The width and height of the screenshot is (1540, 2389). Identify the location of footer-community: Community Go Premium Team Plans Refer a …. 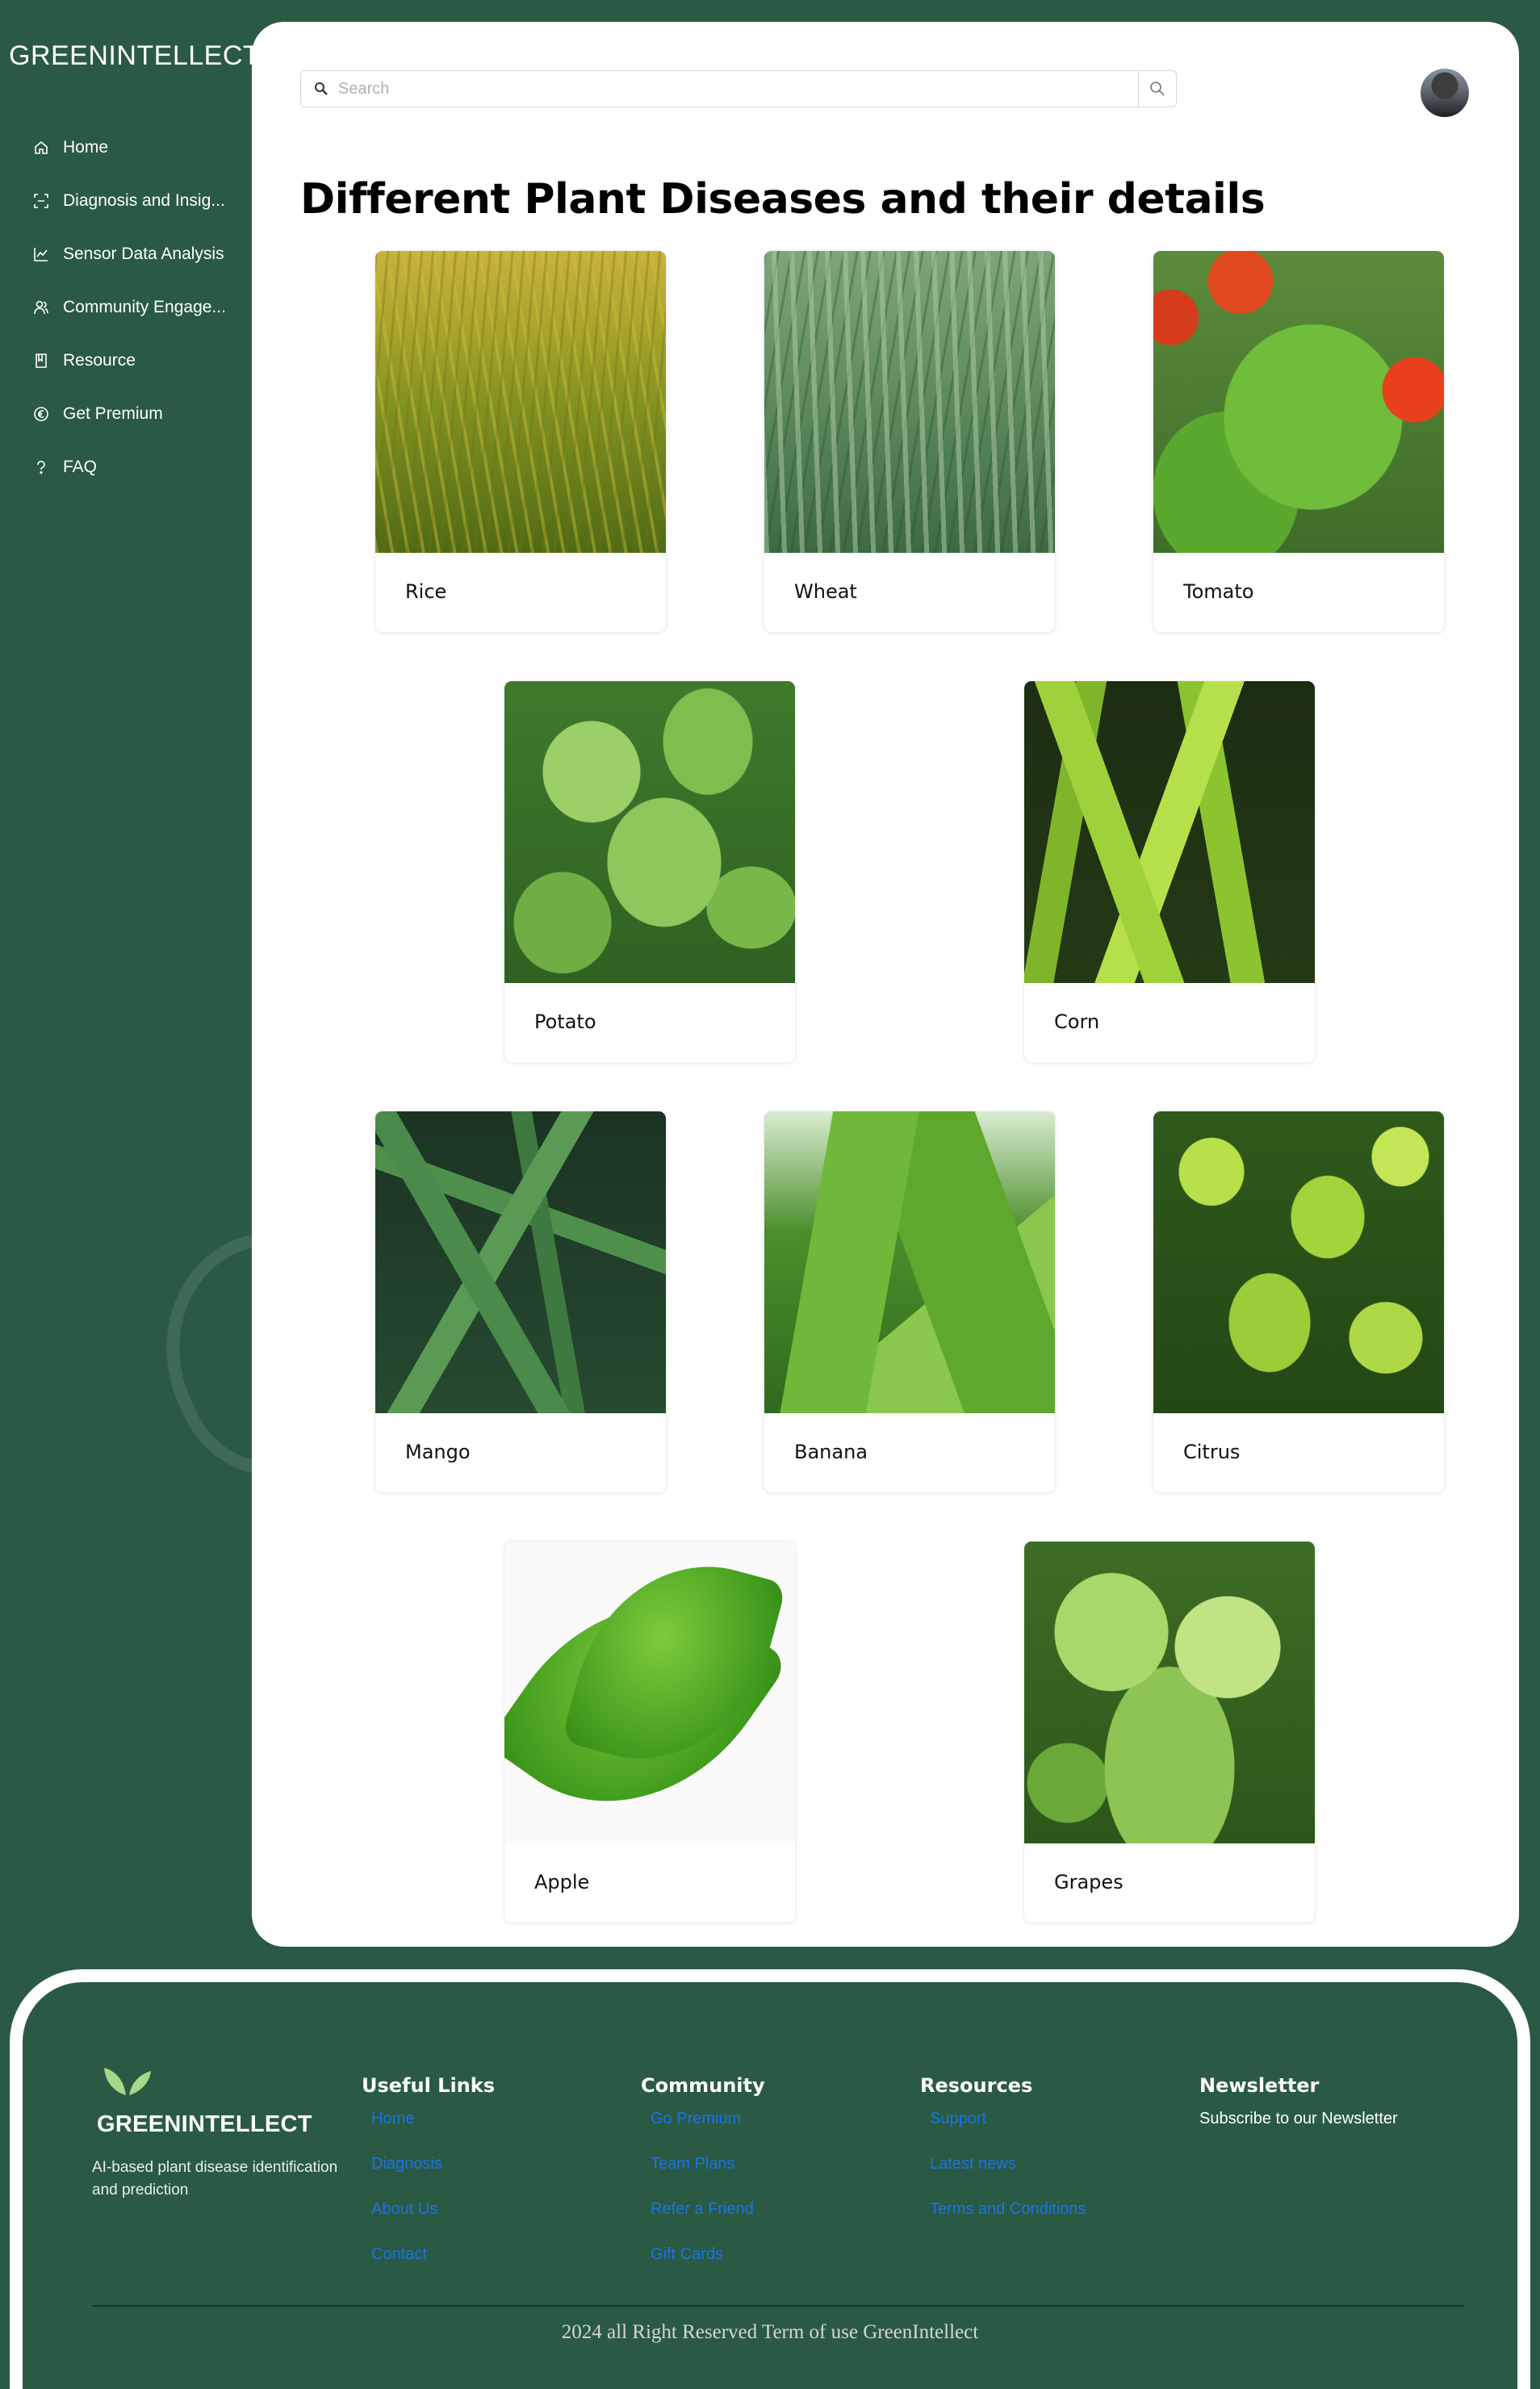
(703, 2182).